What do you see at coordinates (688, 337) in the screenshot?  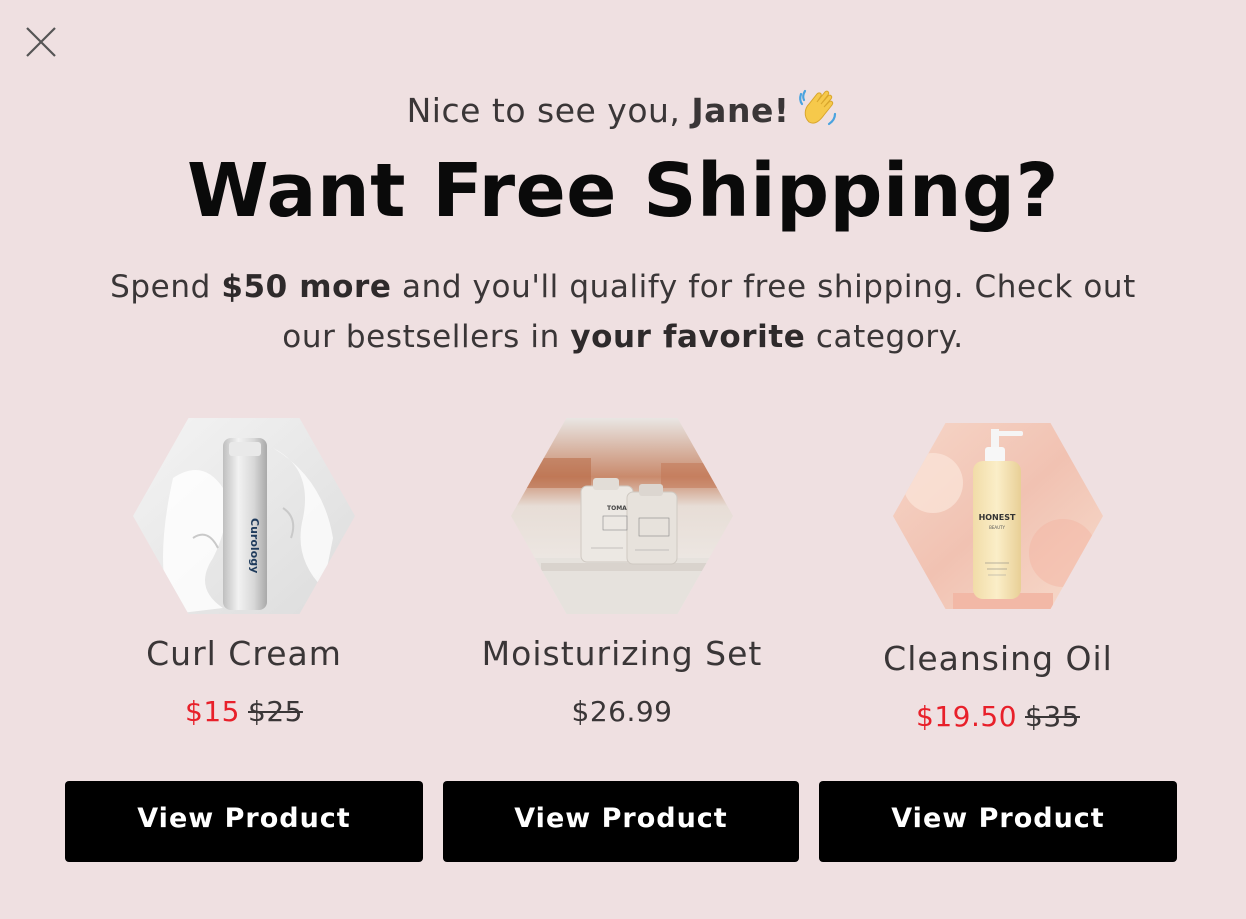 I see `subtext-favorite: your favorite` at bounding box center [688, 337].